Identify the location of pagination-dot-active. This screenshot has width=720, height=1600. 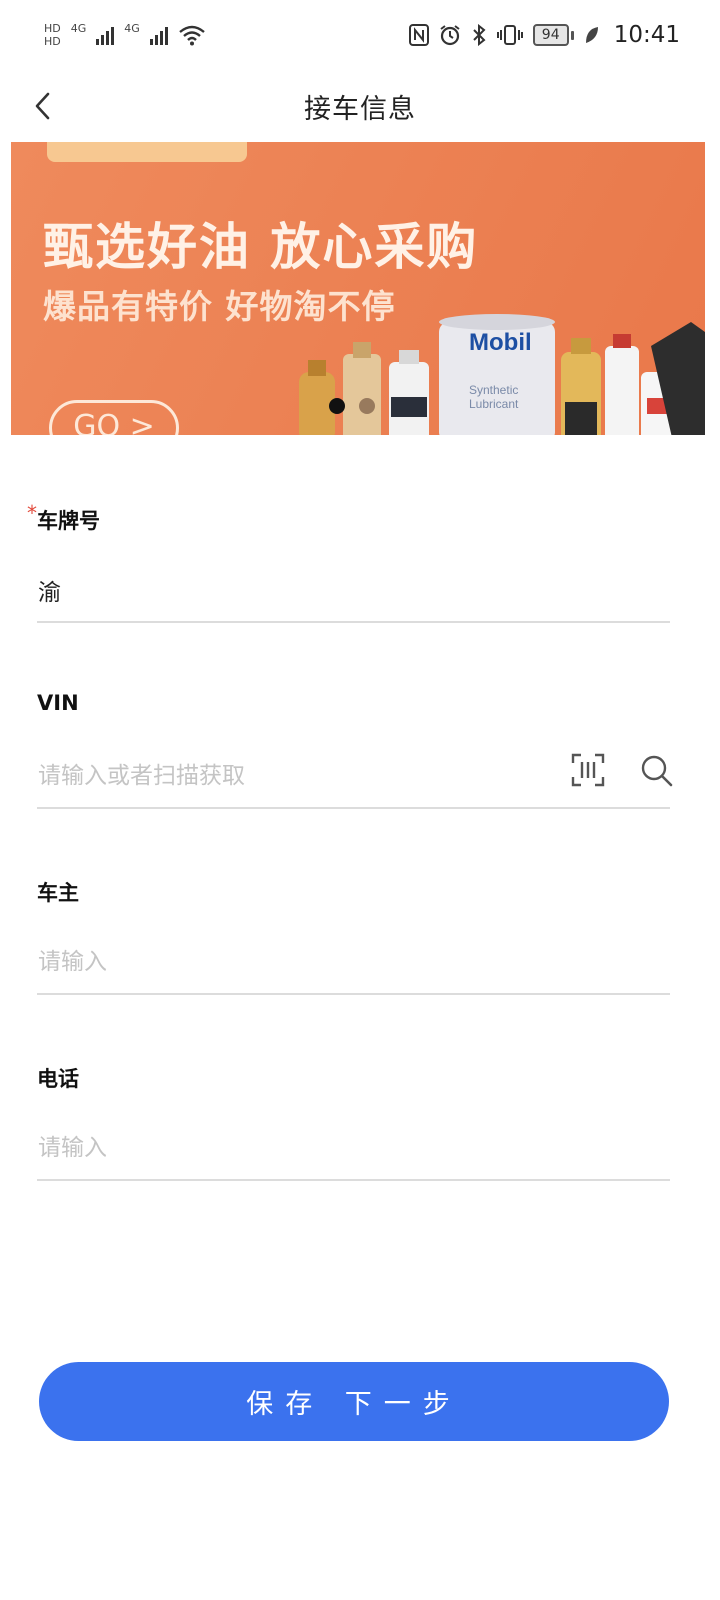
(337, 406).